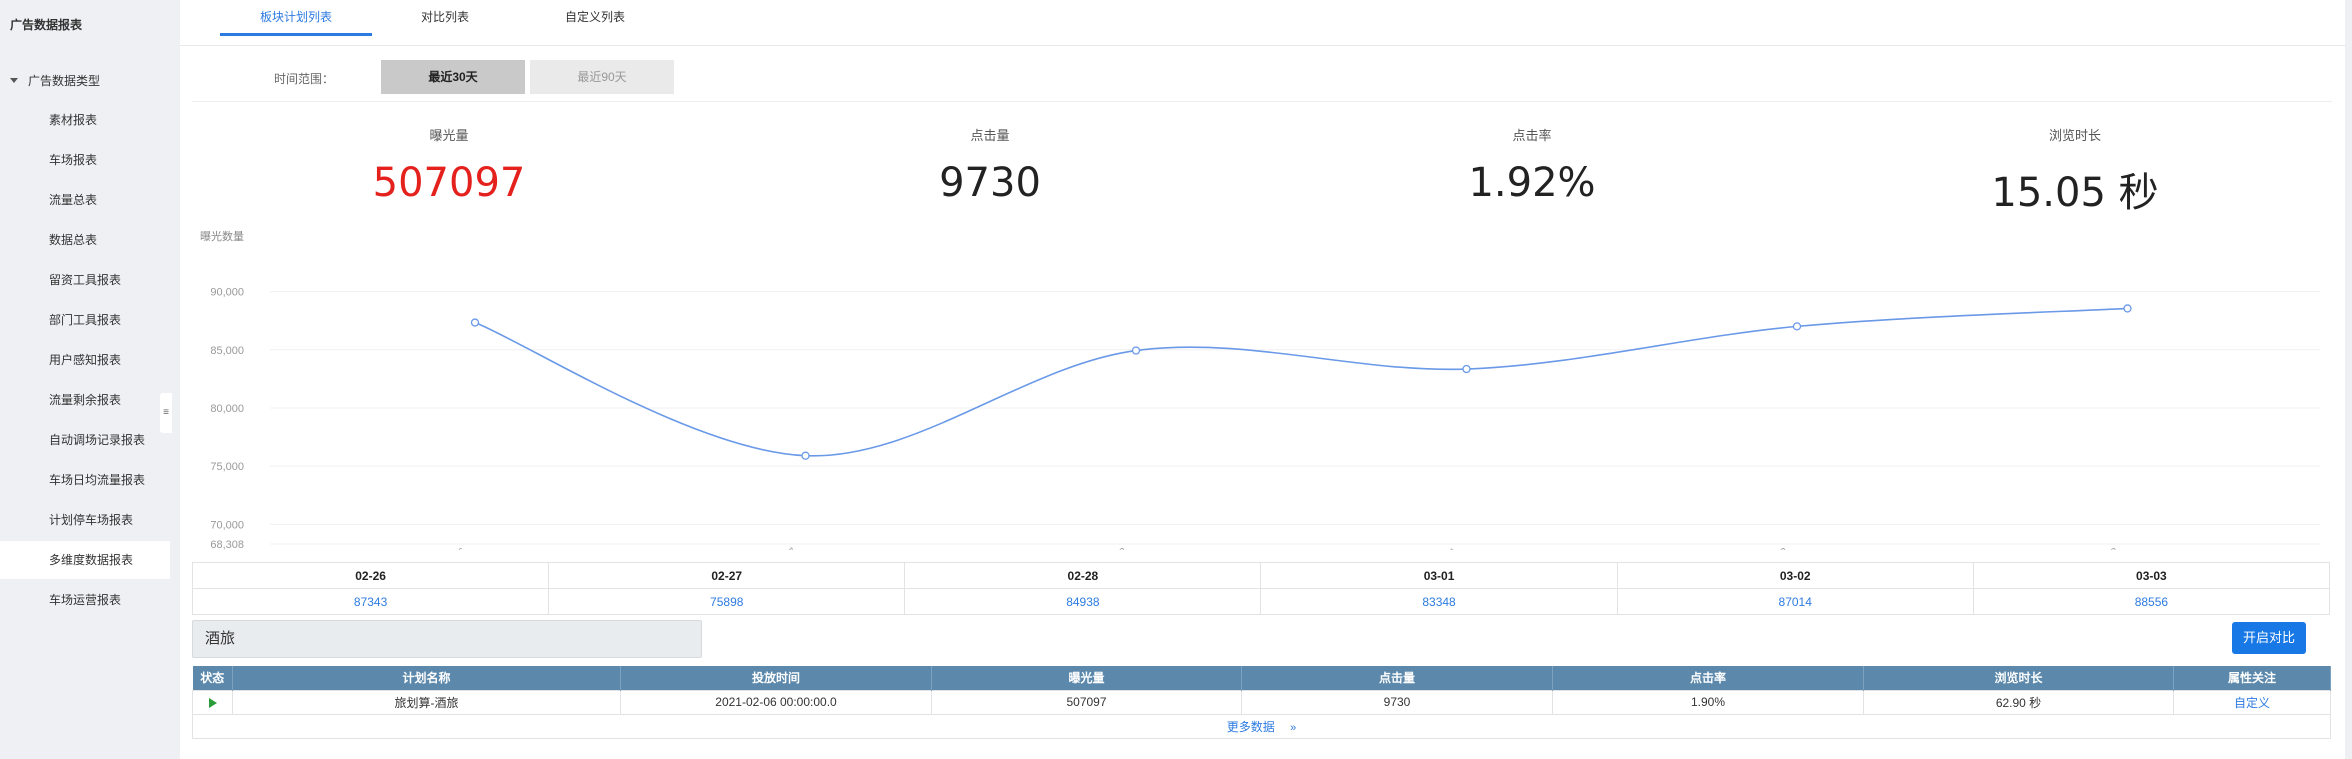 Image resolution: width=2352 pixels, height=759 pixels. I want to click on column-header: 属性关注, so click(2252, 678).